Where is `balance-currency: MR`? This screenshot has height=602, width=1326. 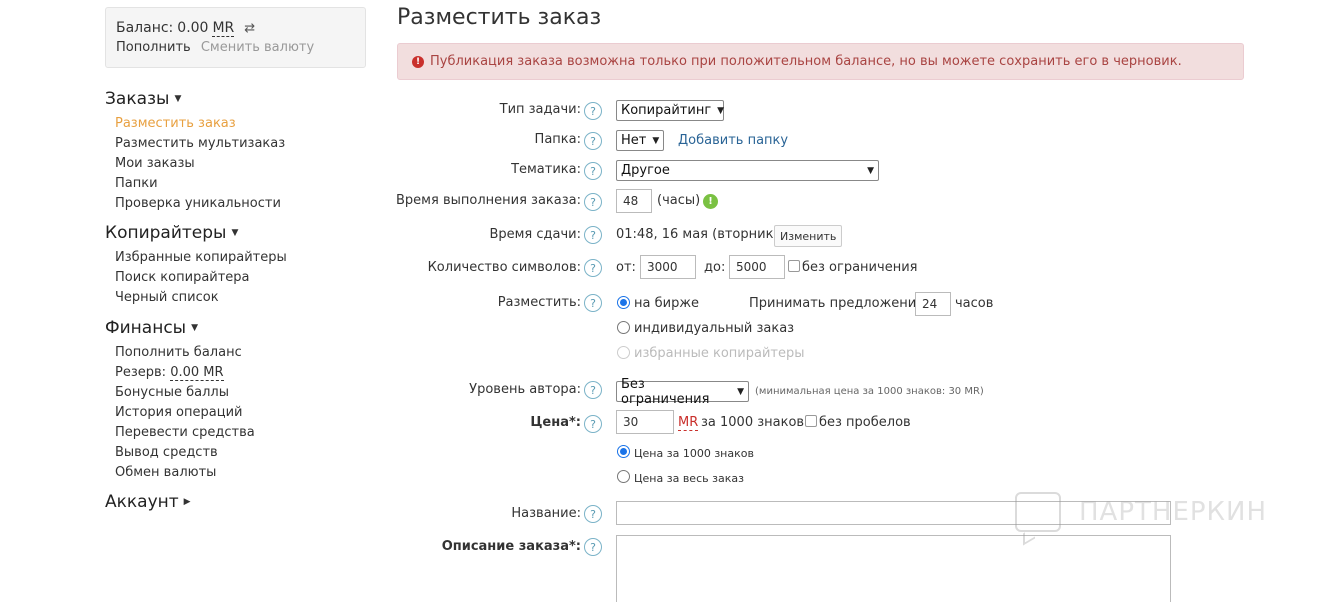
balance-currency: MR is located at coordinates (223, 28).